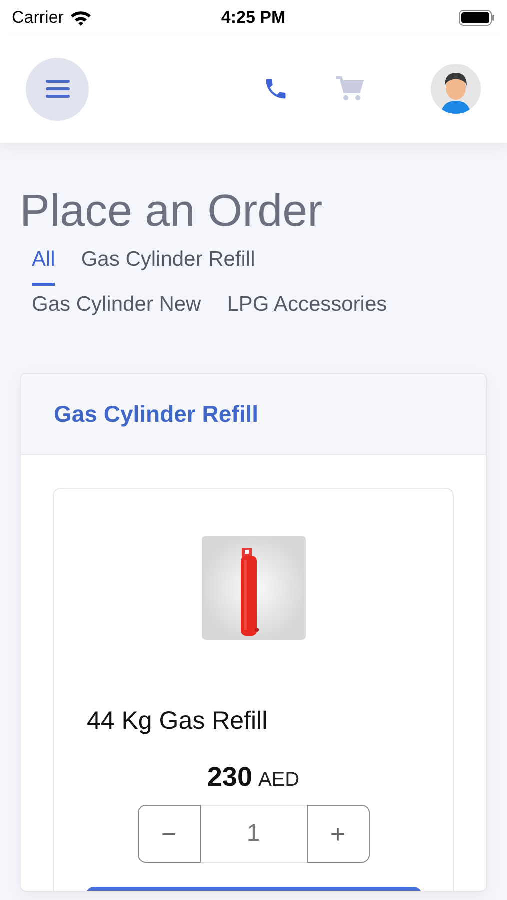 Image resolution: width=507 pixels, height=900 pixels. I want to click on category-tab: Gas Cylinder Refill, so click(168, 265).